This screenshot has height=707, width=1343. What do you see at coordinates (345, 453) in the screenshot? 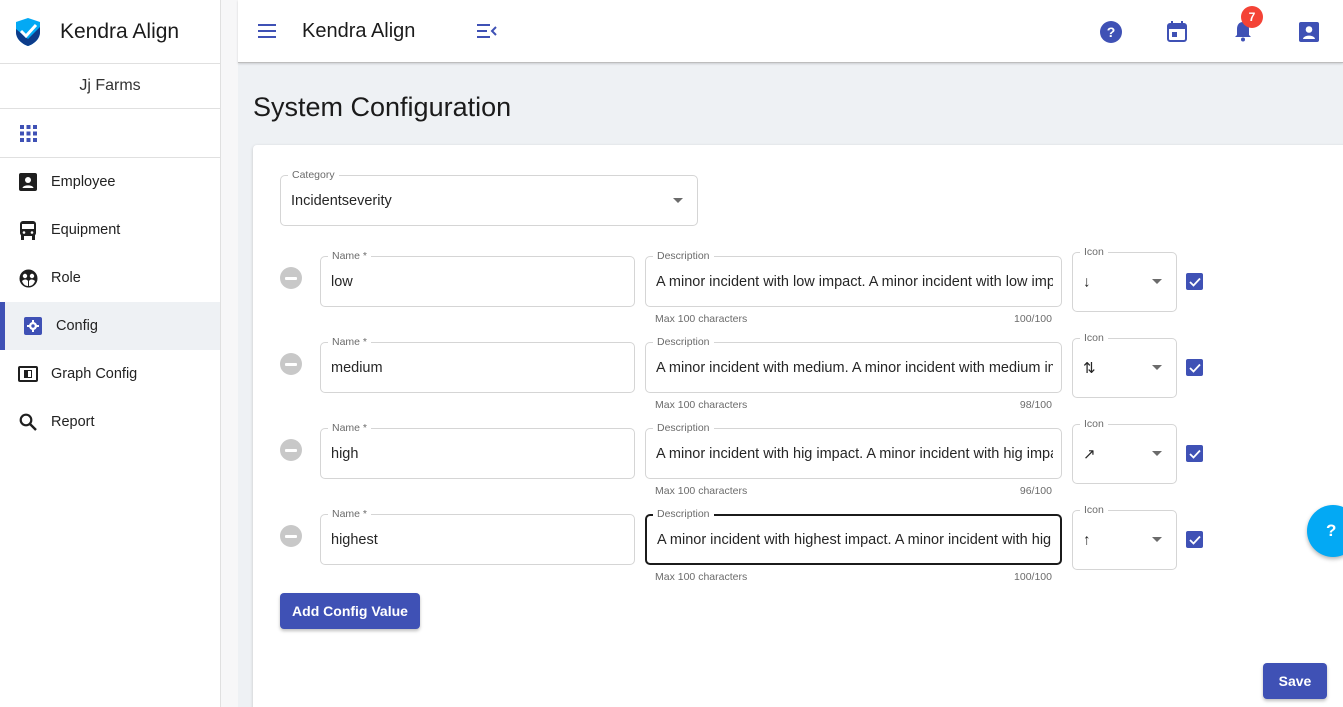
I see `name-value: high` at bounding box center [345, 453].